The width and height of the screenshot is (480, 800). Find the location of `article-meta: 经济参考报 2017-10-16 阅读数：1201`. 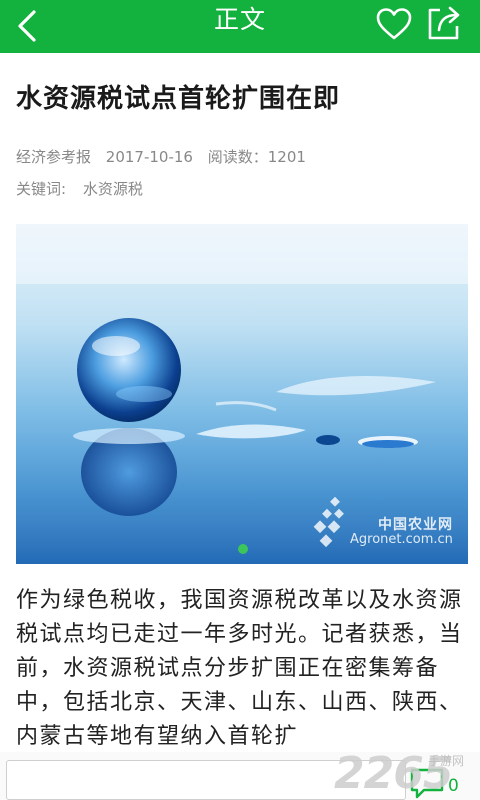

article-meta: 经济参考报 2017-10-16 阅读数：1201 is located at coordinates (166, 156).